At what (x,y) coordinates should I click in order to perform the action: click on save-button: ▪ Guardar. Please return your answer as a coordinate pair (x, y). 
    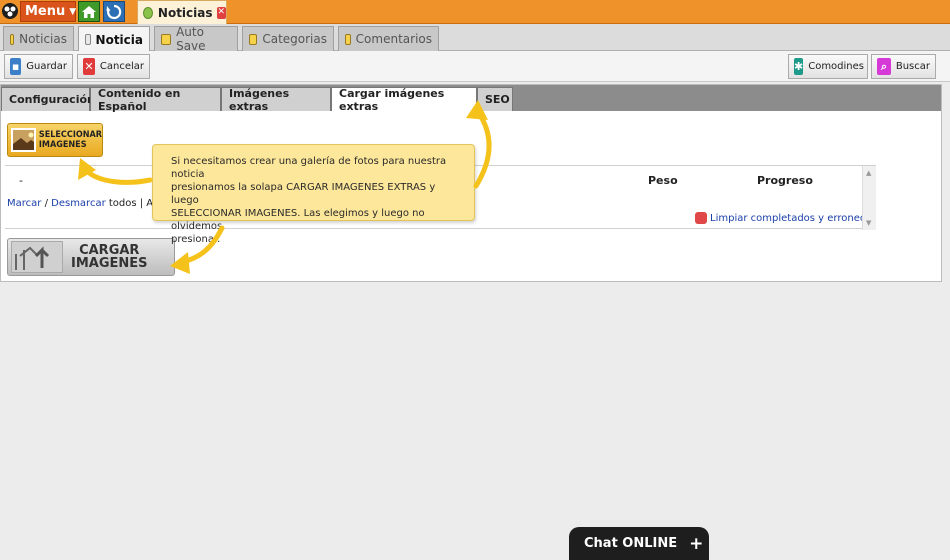
    Looking at the image, I should click on (38, 66).